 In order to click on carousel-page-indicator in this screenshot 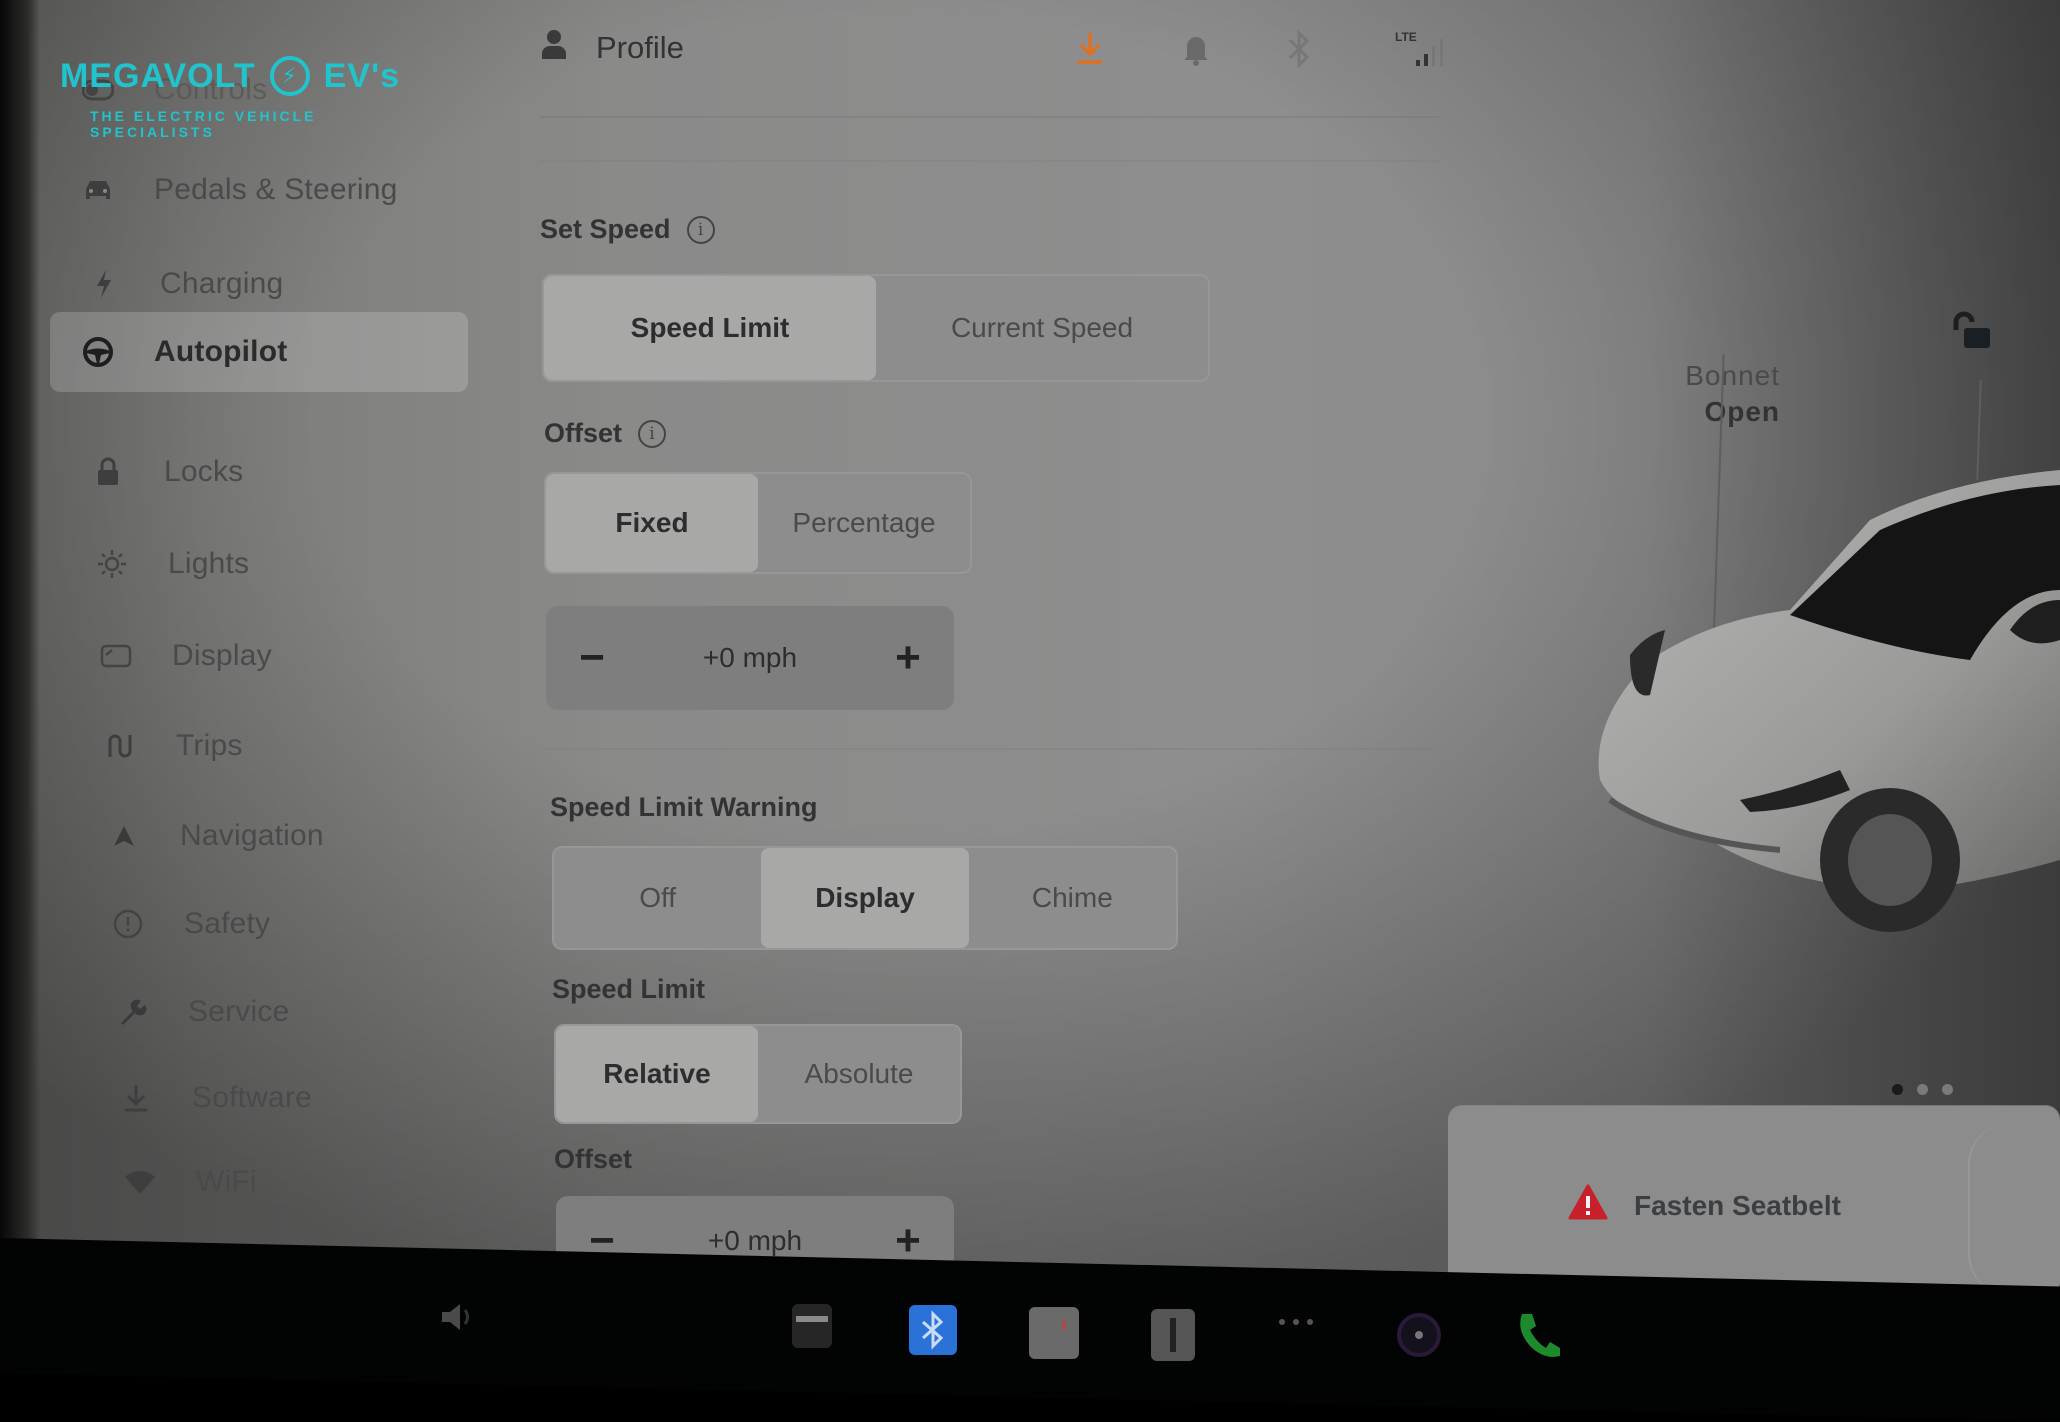, I will do `click(1922, 1089)`.